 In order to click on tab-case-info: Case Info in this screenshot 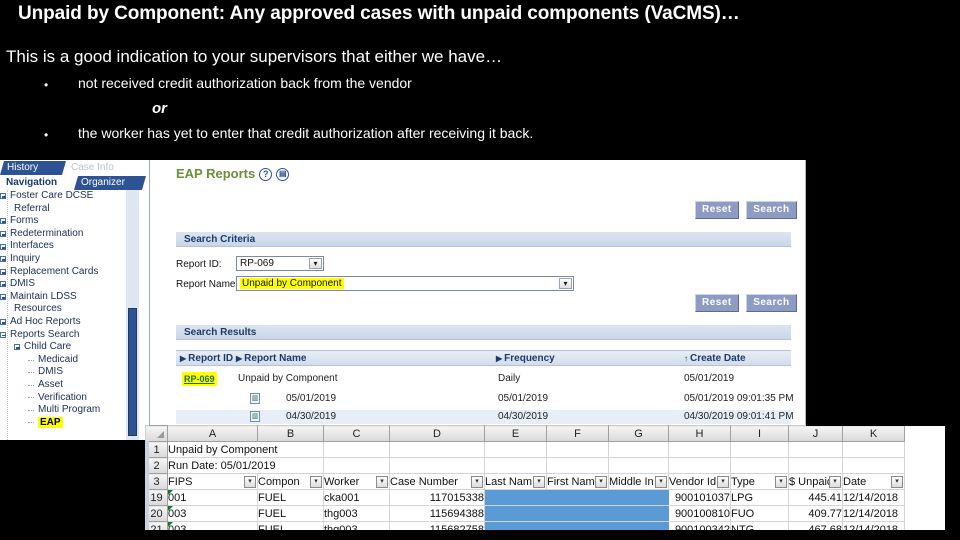, I will do `click(100, 168)`.